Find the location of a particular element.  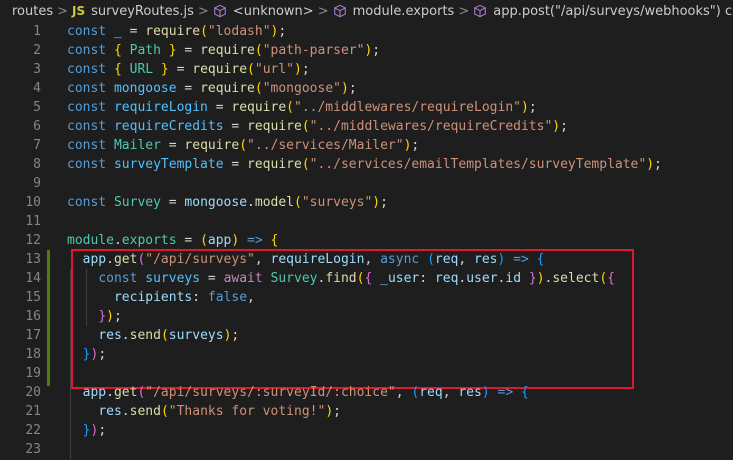

identifier: _ is located at coordinates (117, 31).